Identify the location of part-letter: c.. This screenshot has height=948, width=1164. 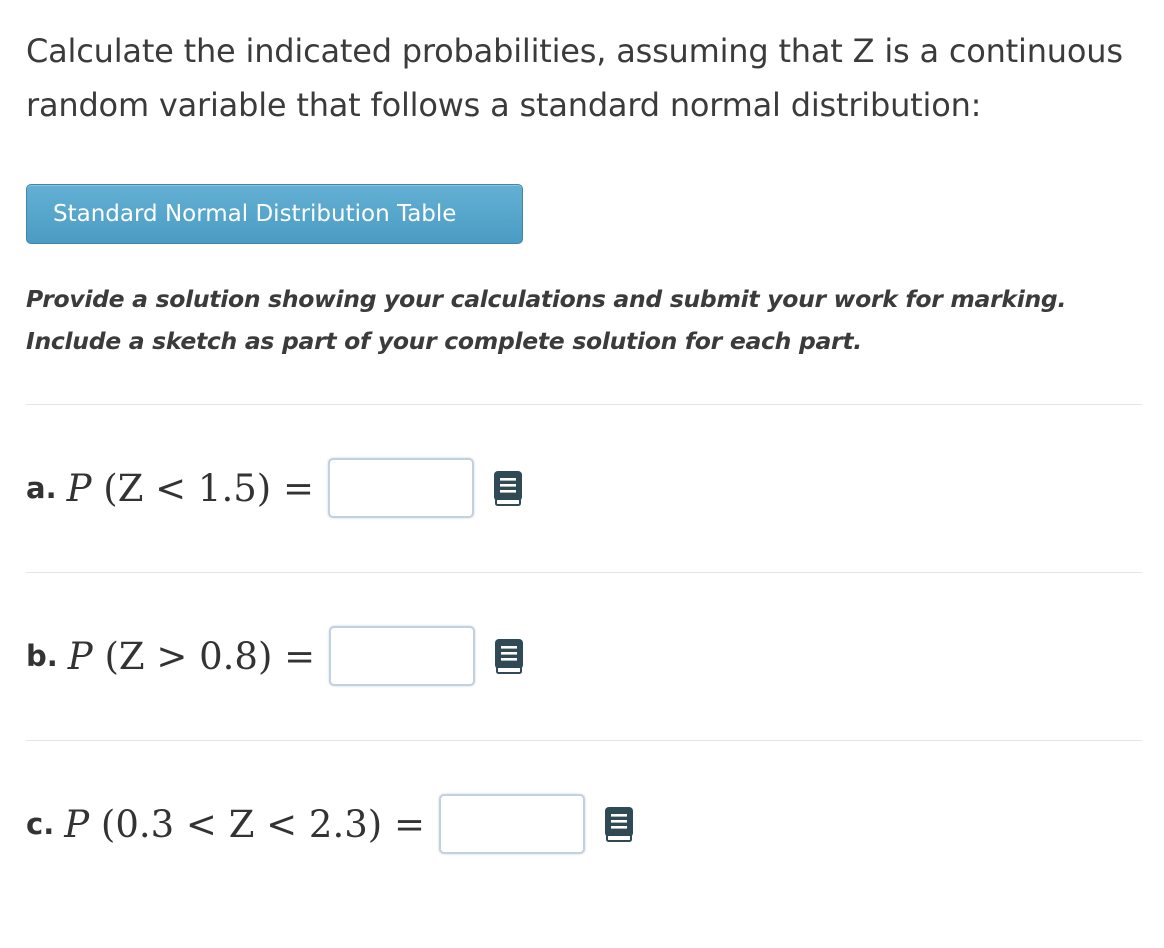
(40, 824).